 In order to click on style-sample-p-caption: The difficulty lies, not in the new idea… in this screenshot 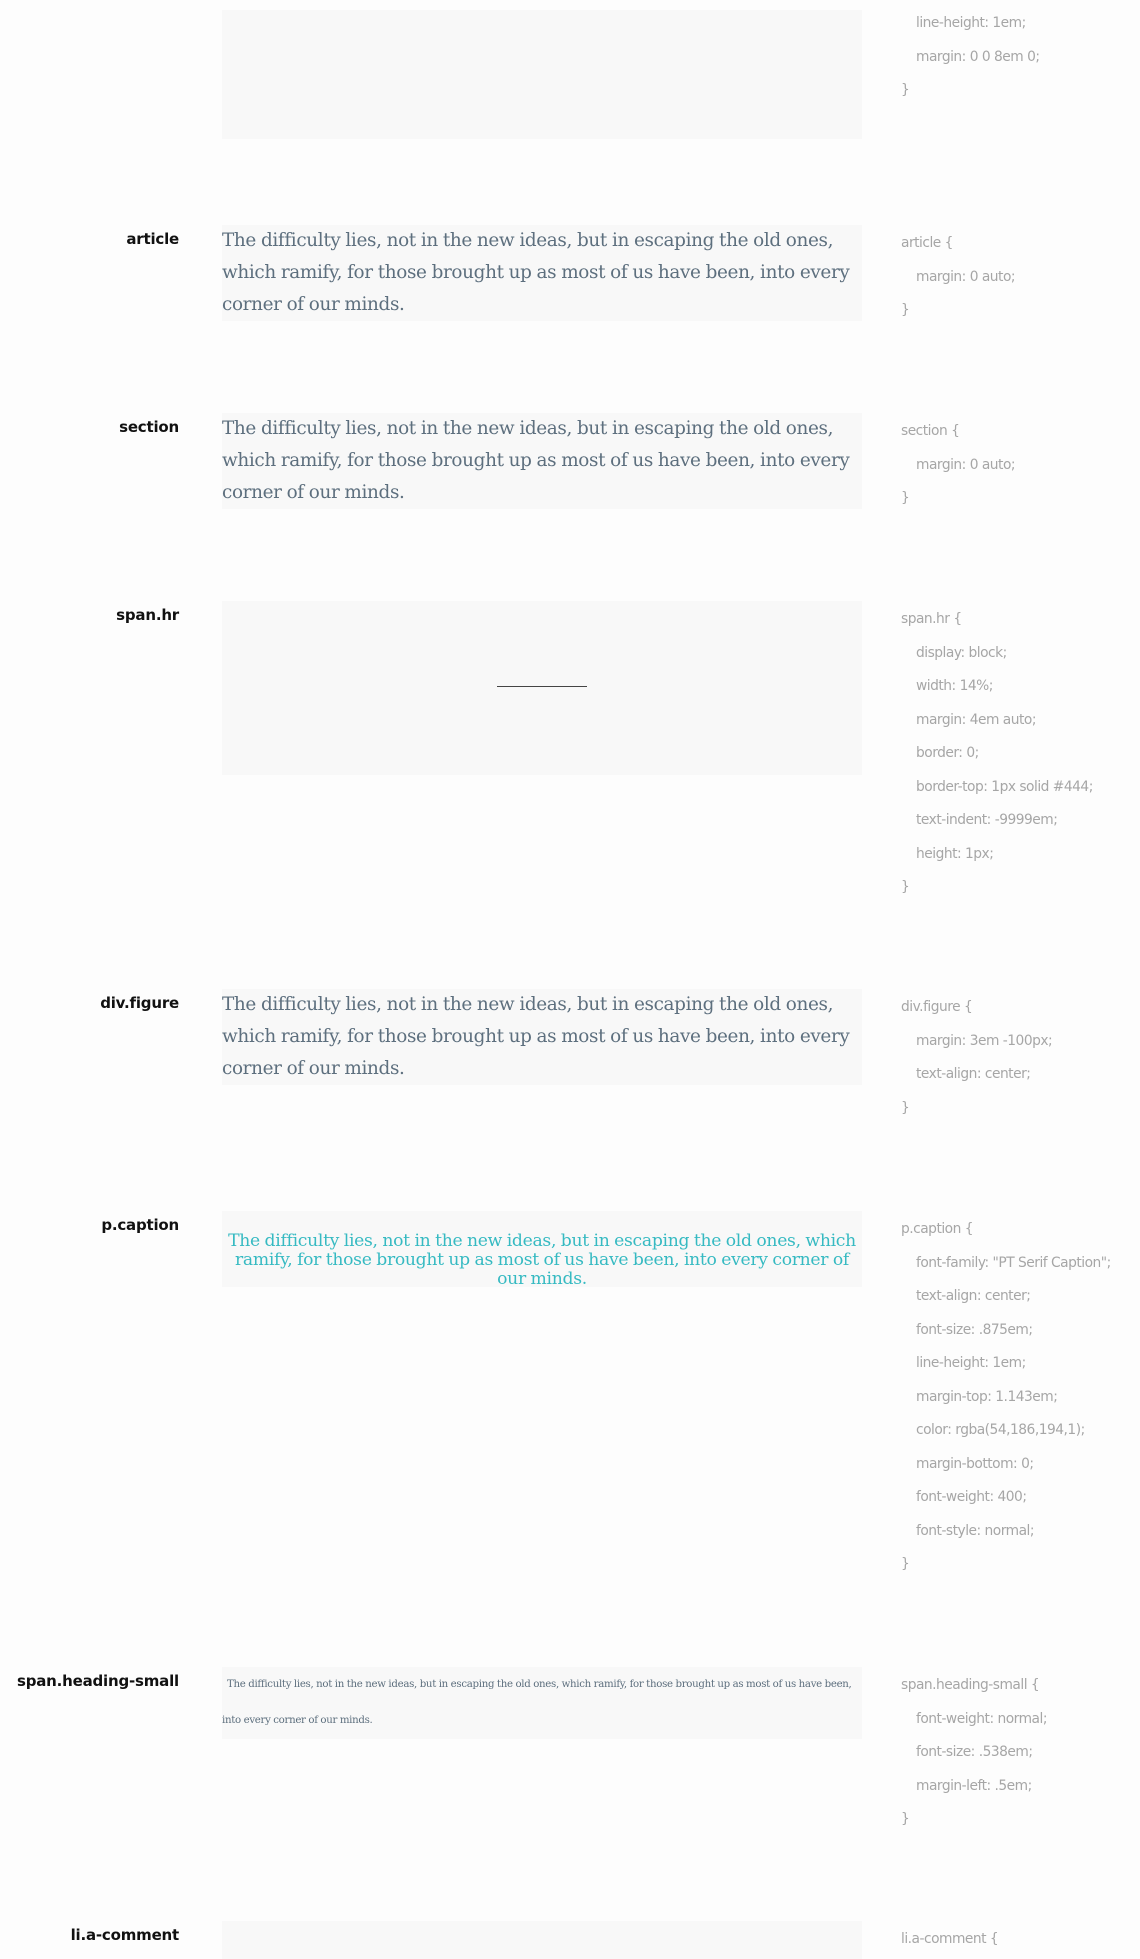, I will do `click(542, 1250)`.